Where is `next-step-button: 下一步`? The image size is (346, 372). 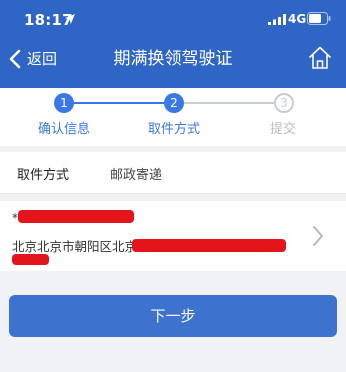
next-step-button: 下一步 is located at coordinates (173, 316).